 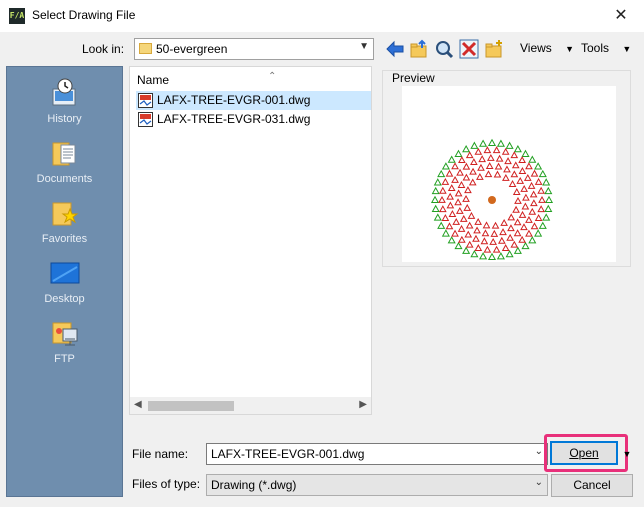 I want to click on places-history: History, so click(x=64, y=101).